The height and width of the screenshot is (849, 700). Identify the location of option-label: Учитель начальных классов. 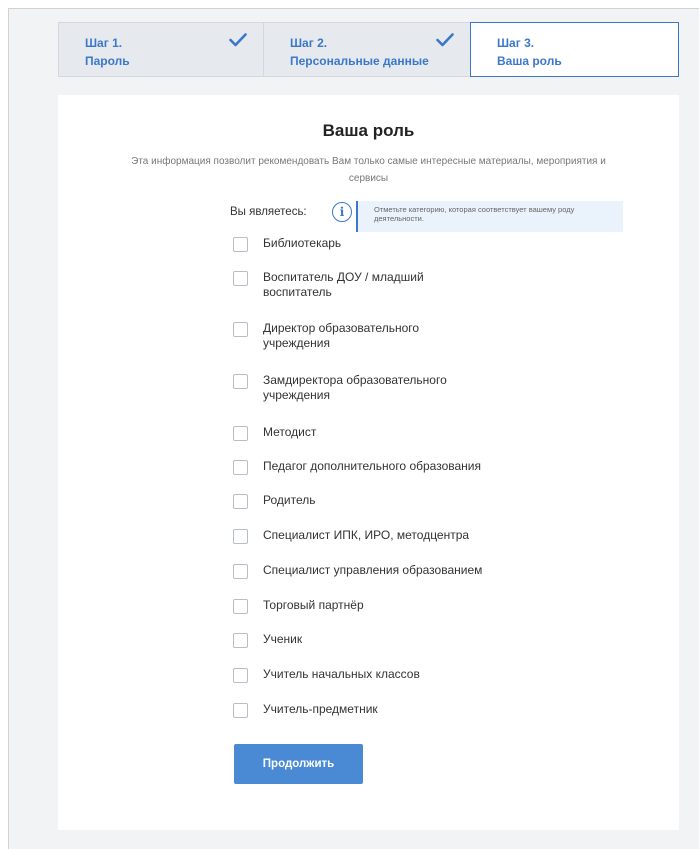
(341, 674).